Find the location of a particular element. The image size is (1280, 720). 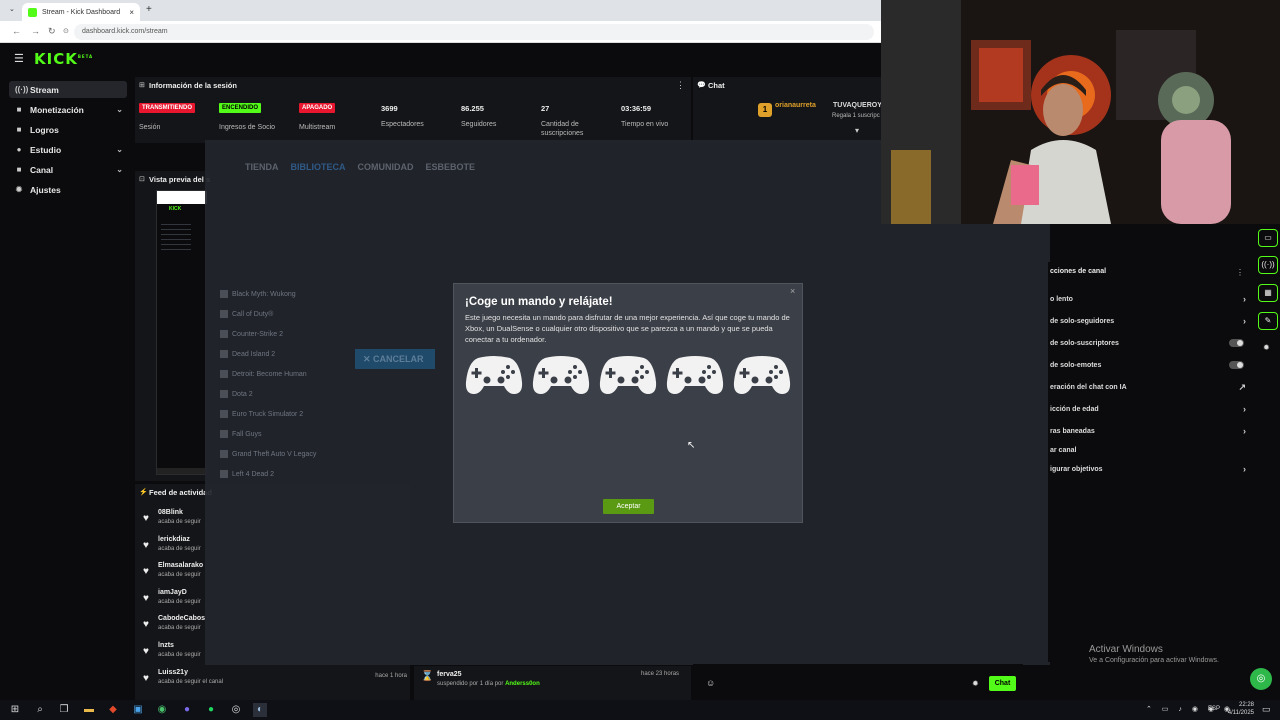

launcher-tab-library: BIBLIOTECA is located at coordinates (318, 167).